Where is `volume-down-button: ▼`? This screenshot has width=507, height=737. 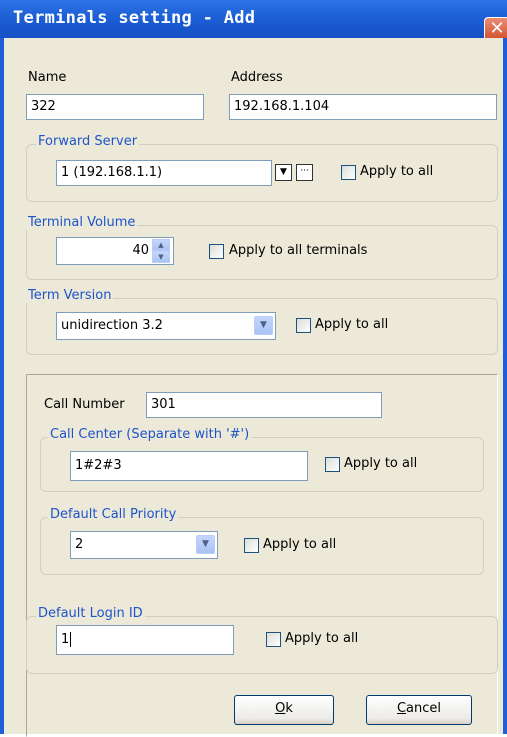 volume-down-button: ▼ is located at coordinates (161, 257).